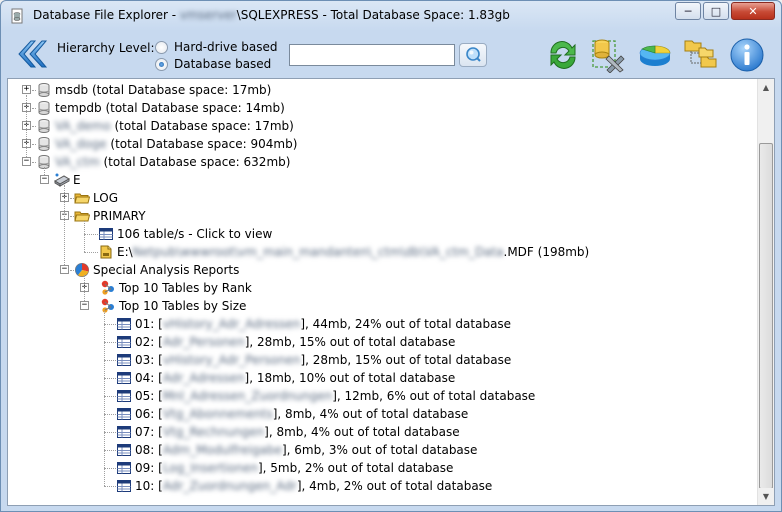 The image size is (782, 512). I want to click on node-text: E, so click(77, 180).